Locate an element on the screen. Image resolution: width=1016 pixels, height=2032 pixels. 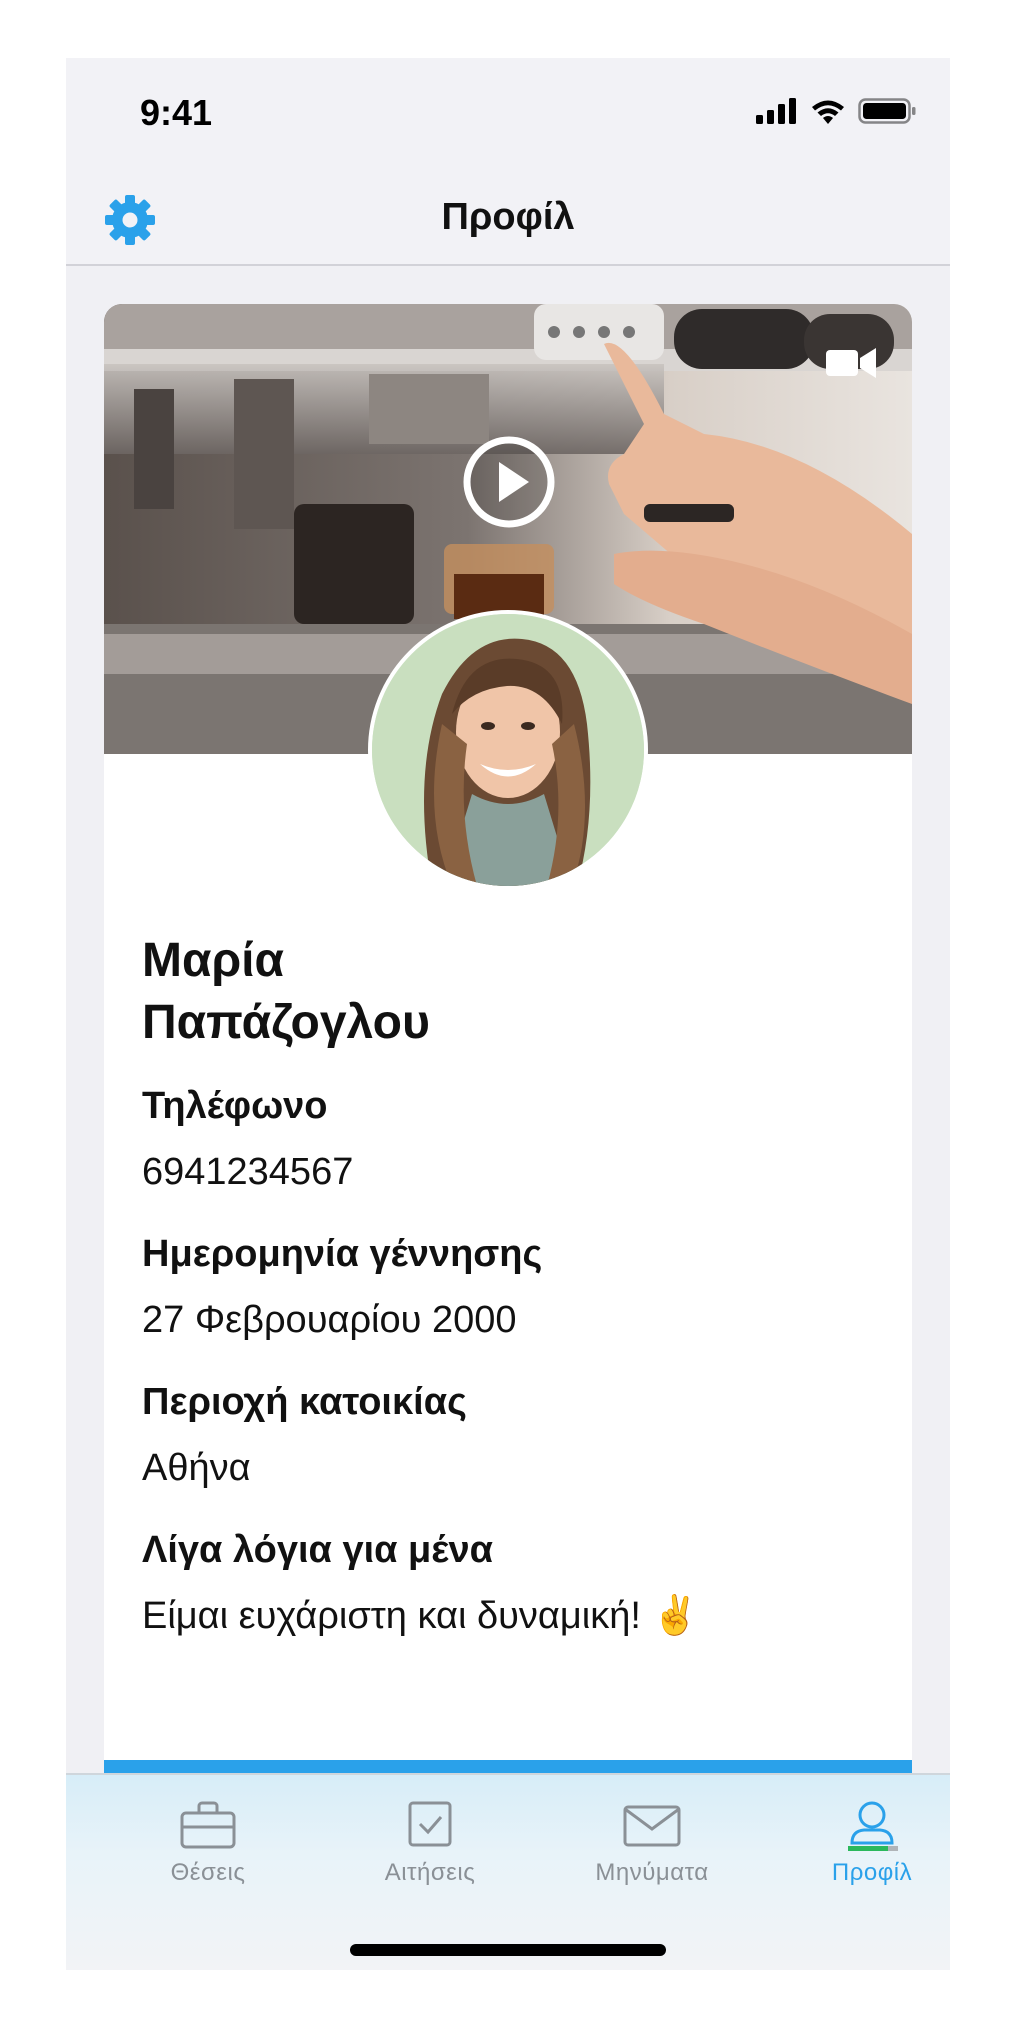
tab-bar: Θέσεις Αιτήσεις Μηνύματα Προφίλ is located at coordinates (508, 1871).